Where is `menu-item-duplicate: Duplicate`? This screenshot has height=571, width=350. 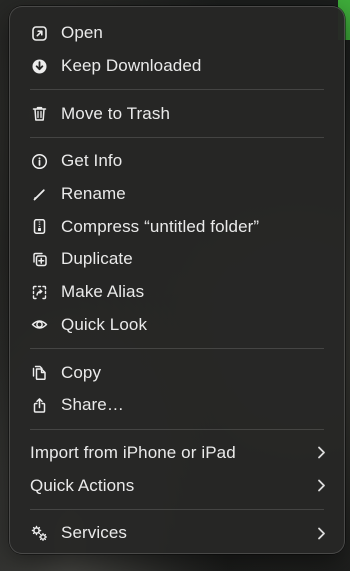 menu-item-duplicate: Duplicate is located at coordinates (177, 259).